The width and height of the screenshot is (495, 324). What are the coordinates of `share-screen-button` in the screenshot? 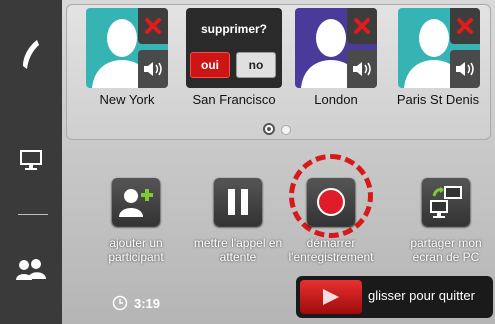 It's located at (446, 202).